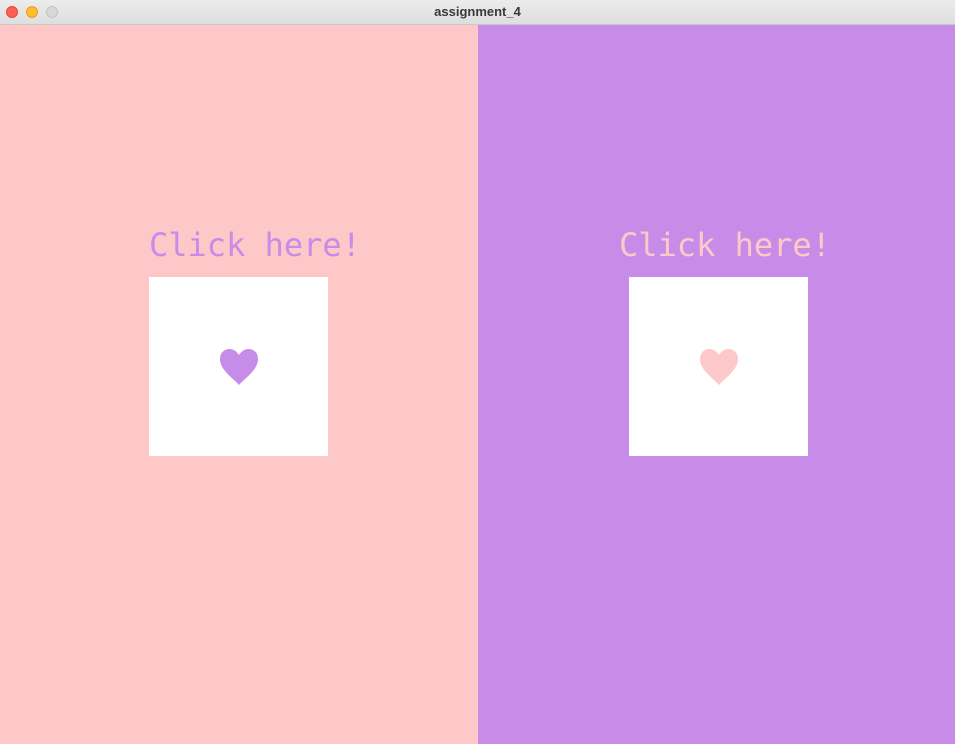 Image resolution: width=955 pixels, height=744 pixels. I want to click on window-title: assignment_4, so click(477, 11).